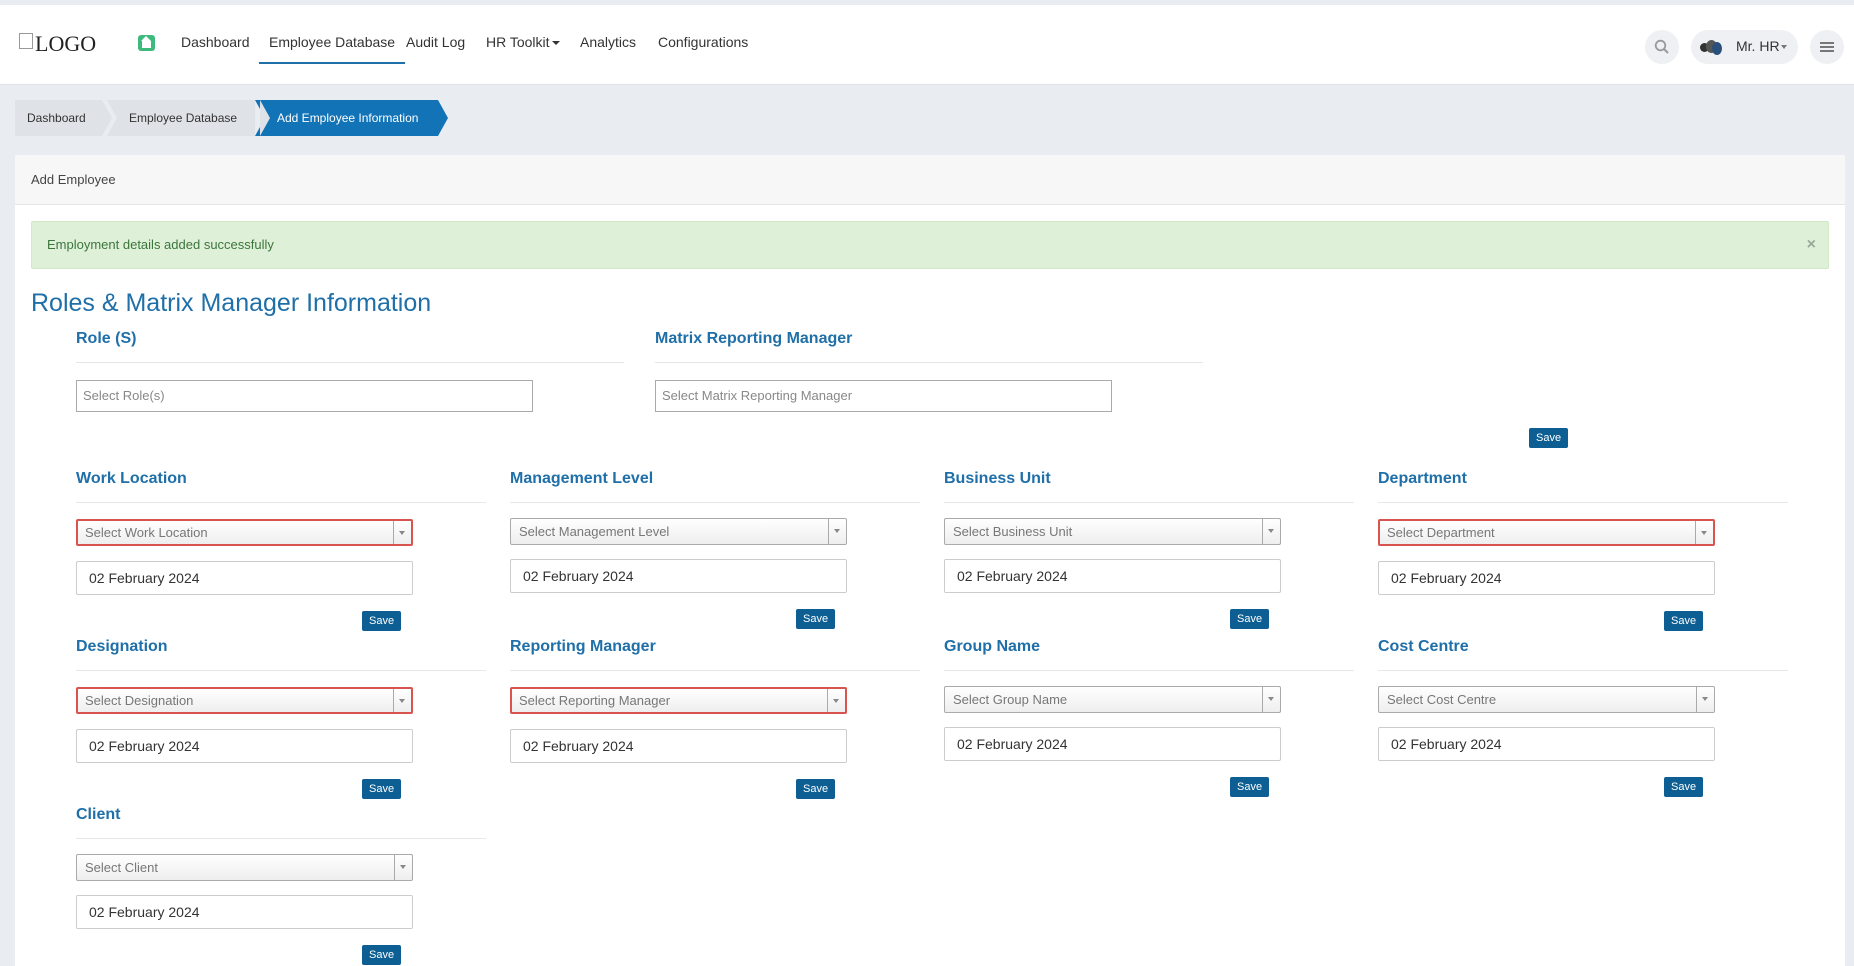 The width and height of the screenshot is (1854, 966). Describe the element at coordinates (66, 43) in the screenshot. I see `logo-alt-text: LOGO` at that location.